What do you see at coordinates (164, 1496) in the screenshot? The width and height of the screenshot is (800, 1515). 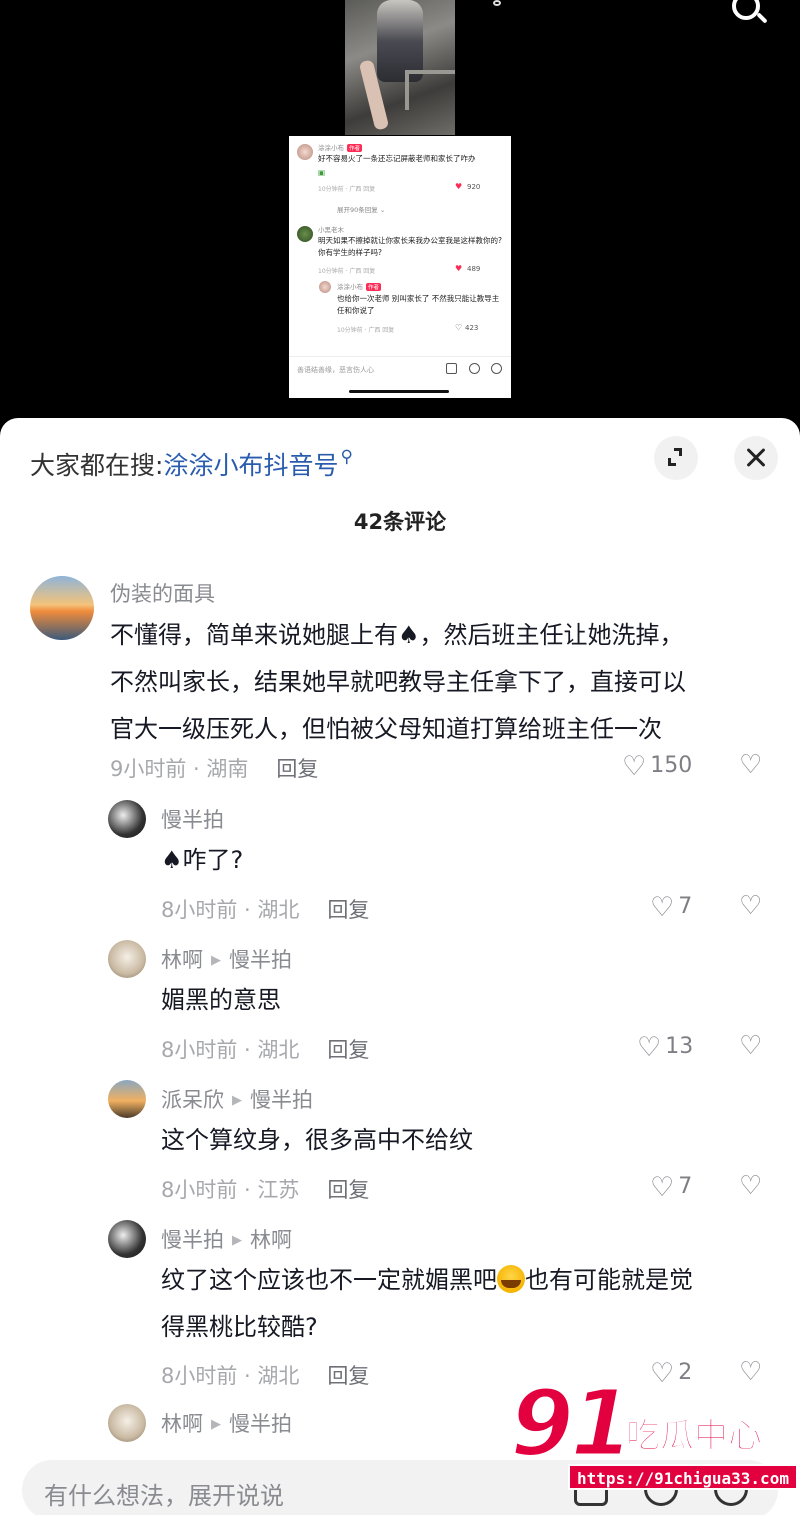 I see `comment-input-placeholder: 有什么想法，展开说说` at bounding box center [164, 1496].